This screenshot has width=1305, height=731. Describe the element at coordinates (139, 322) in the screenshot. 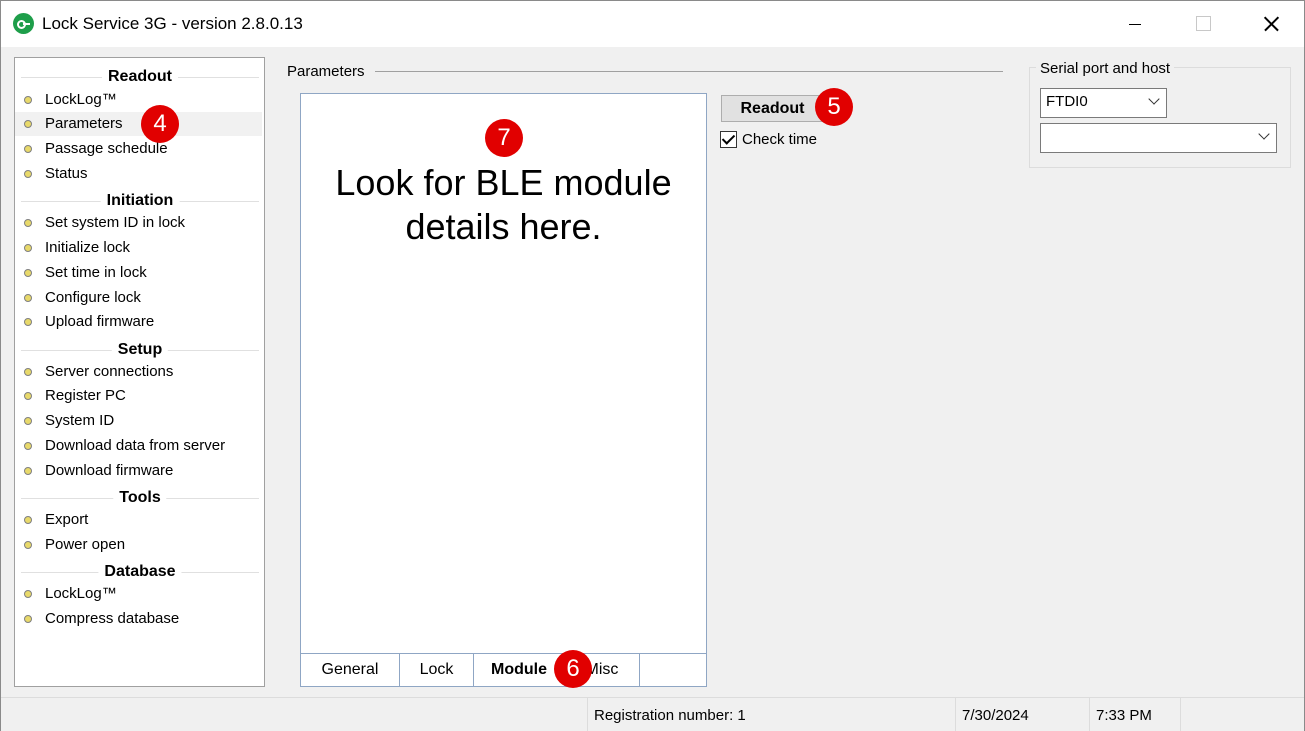

I see `nav-item-upload-firmware: Upload firmware` at that location.